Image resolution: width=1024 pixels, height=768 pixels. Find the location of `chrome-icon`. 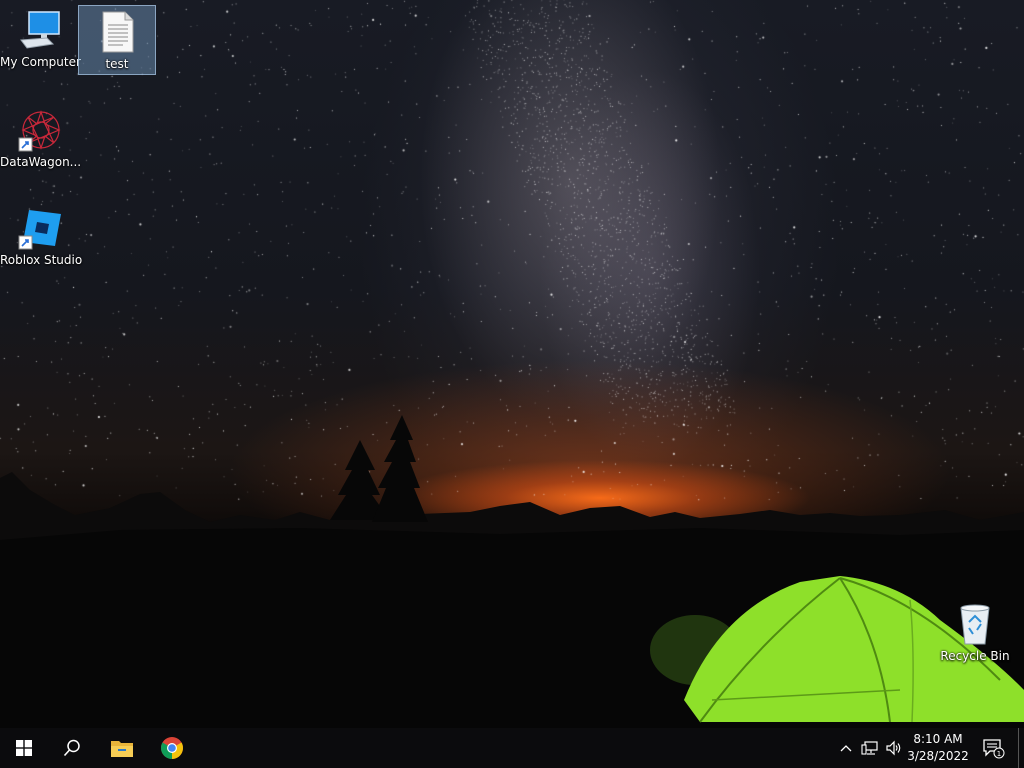

chrome-icon is located at coordinates (172, 748).